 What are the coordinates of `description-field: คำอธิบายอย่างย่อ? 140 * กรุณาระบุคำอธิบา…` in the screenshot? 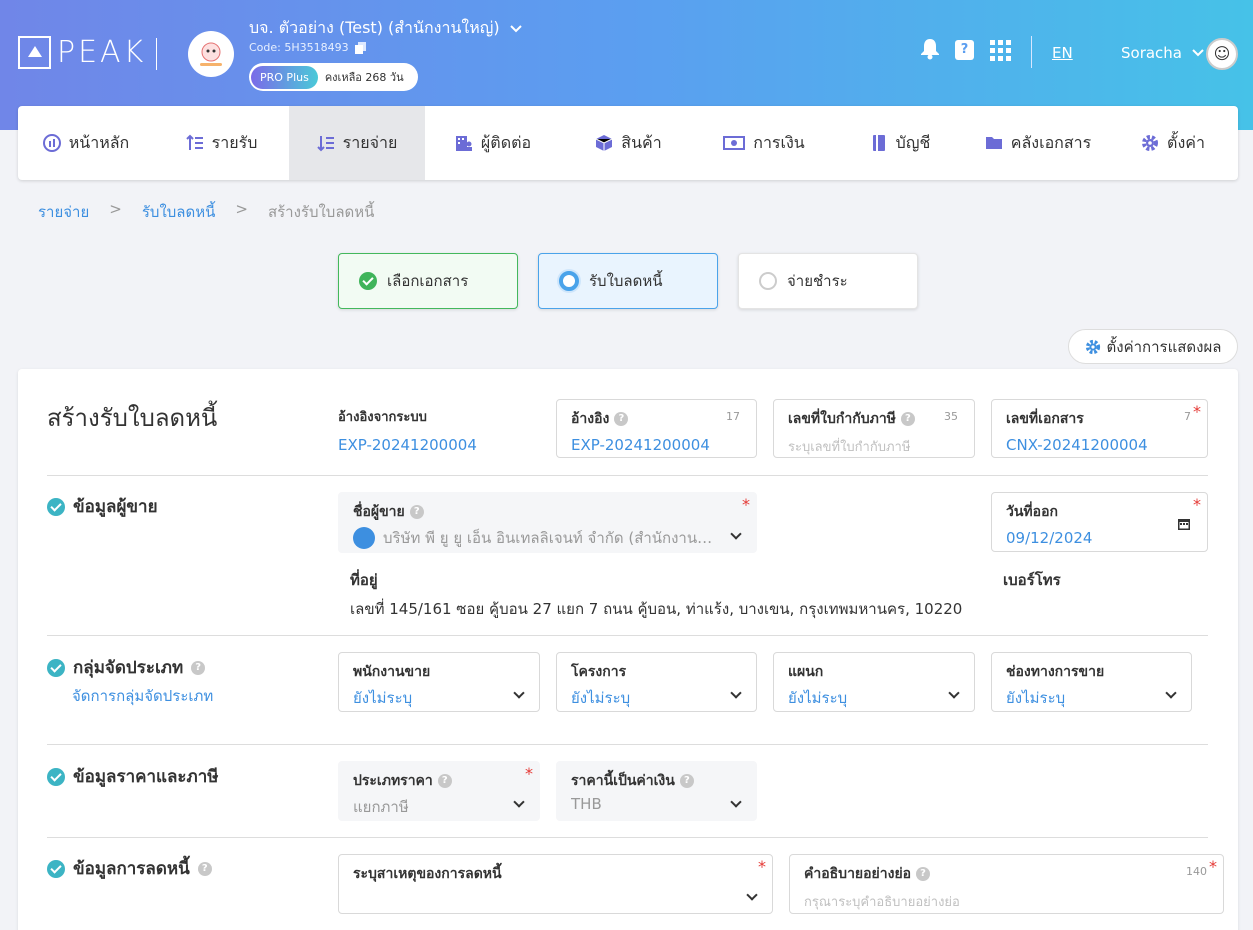 It's located at (1006, 884).